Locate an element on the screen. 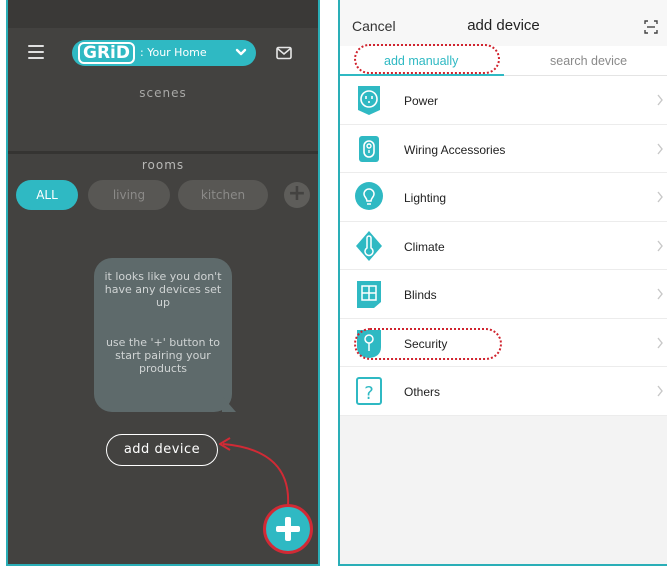 The height and width of the screenshot is (566, 667). category-label: Climate is located at coordinates (424, 246).